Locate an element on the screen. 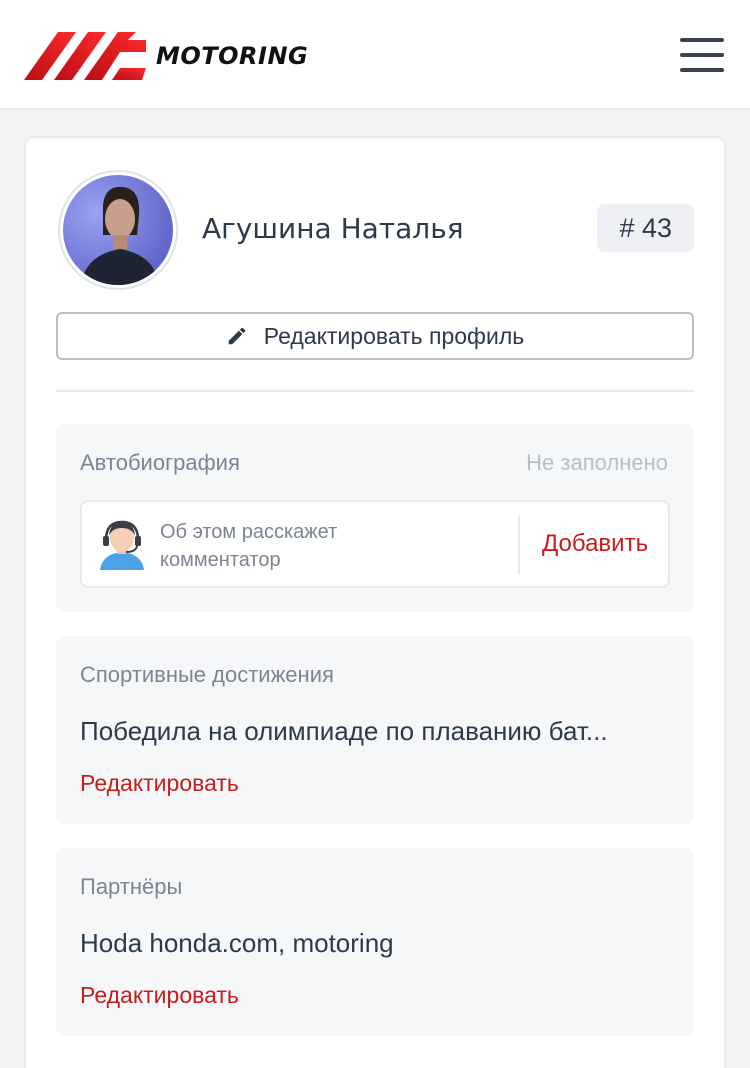  motoring-logo: MOTORING is located at coordinates (166, 56).